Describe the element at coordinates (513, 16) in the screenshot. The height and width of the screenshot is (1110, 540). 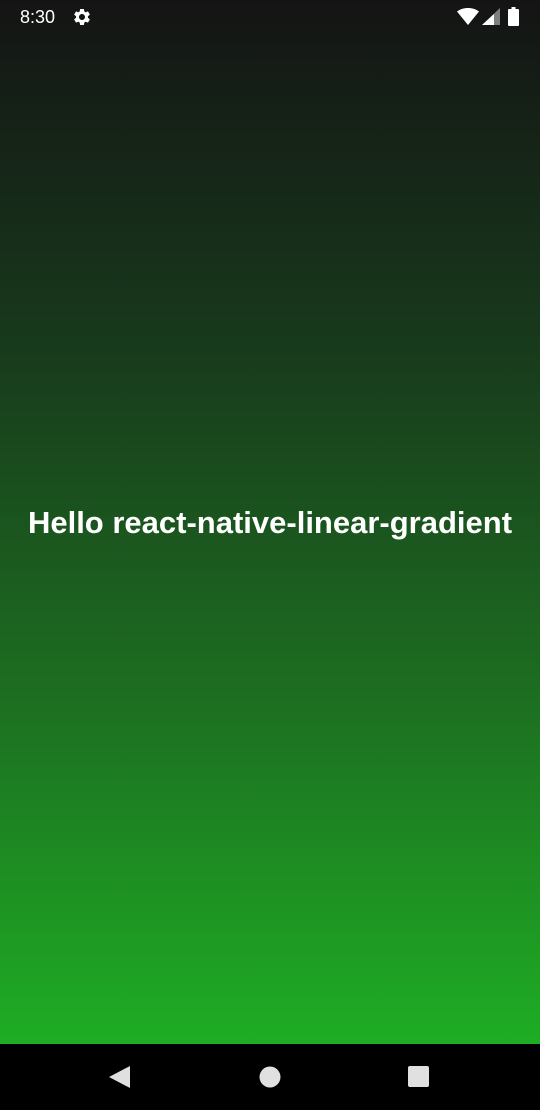
I see `battery-icon` at that location.